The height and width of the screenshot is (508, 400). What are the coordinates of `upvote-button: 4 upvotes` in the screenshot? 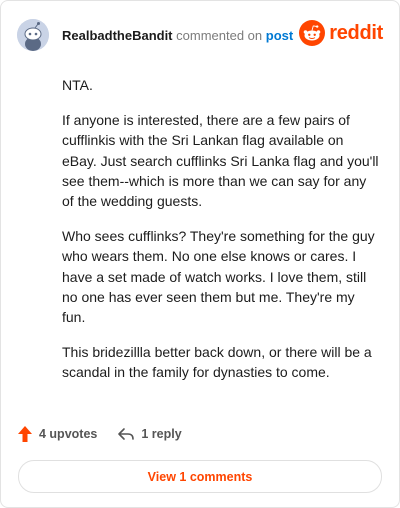 It's located at (57, 434).